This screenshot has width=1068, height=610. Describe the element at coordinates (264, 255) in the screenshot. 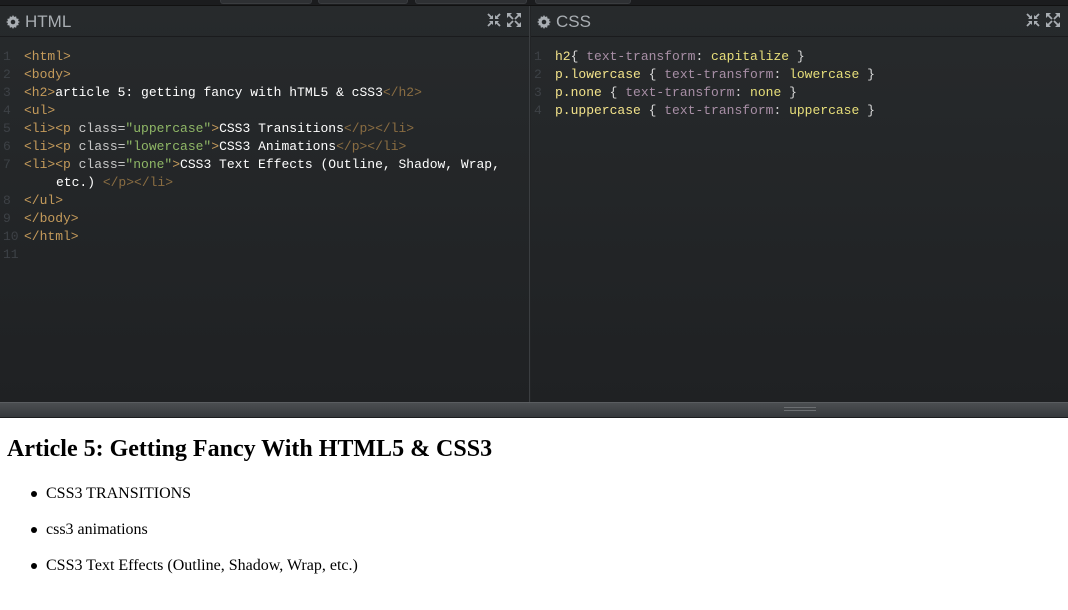

I see `code-line: 11` at that location.